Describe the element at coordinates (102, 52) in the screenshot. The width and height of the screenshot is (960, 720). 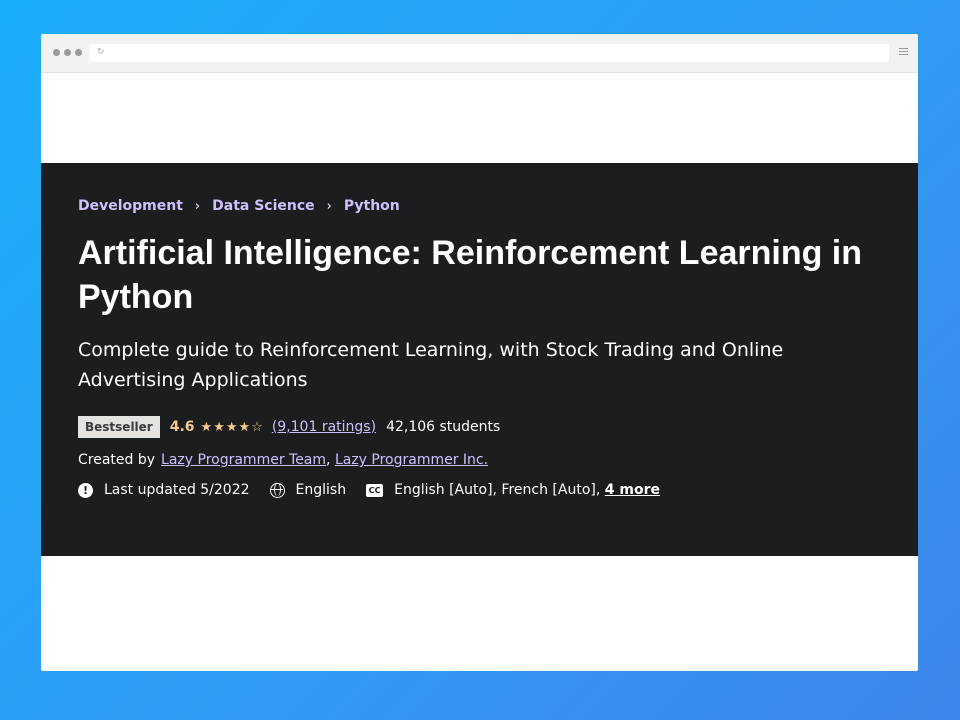
I see `reload-icon: ↻` at that location.